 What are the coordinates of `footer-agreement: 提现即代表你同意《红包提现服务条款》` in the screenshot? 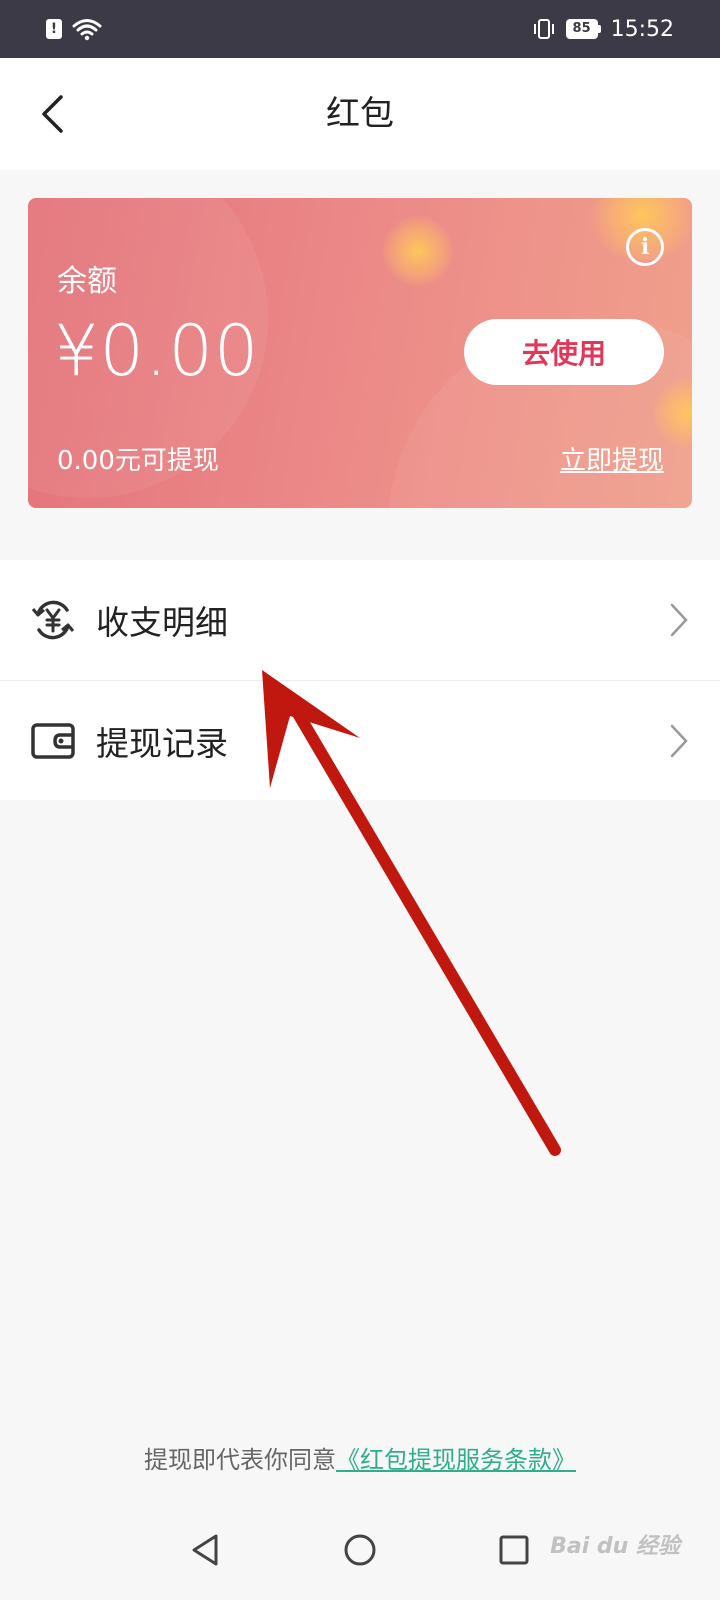 It's located at (360, 1457).